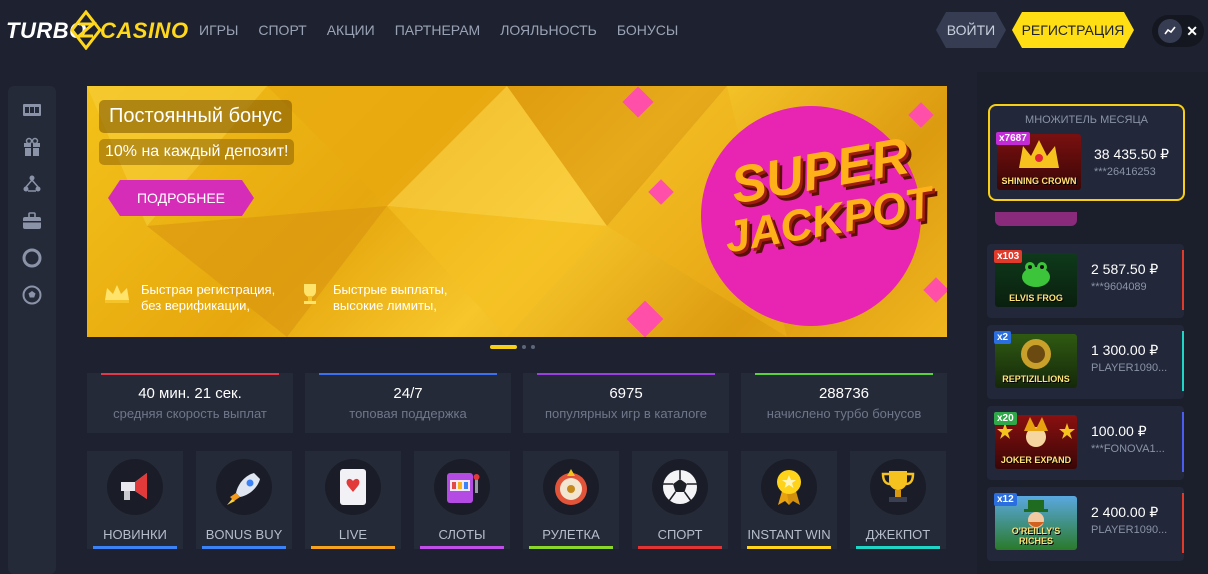 Image resolution: width=1208 pixels, height=574 pixels. Describe the element at coordinates (1005, 418) in the screenshot. I see `multiplier-badge: x20` at that location.